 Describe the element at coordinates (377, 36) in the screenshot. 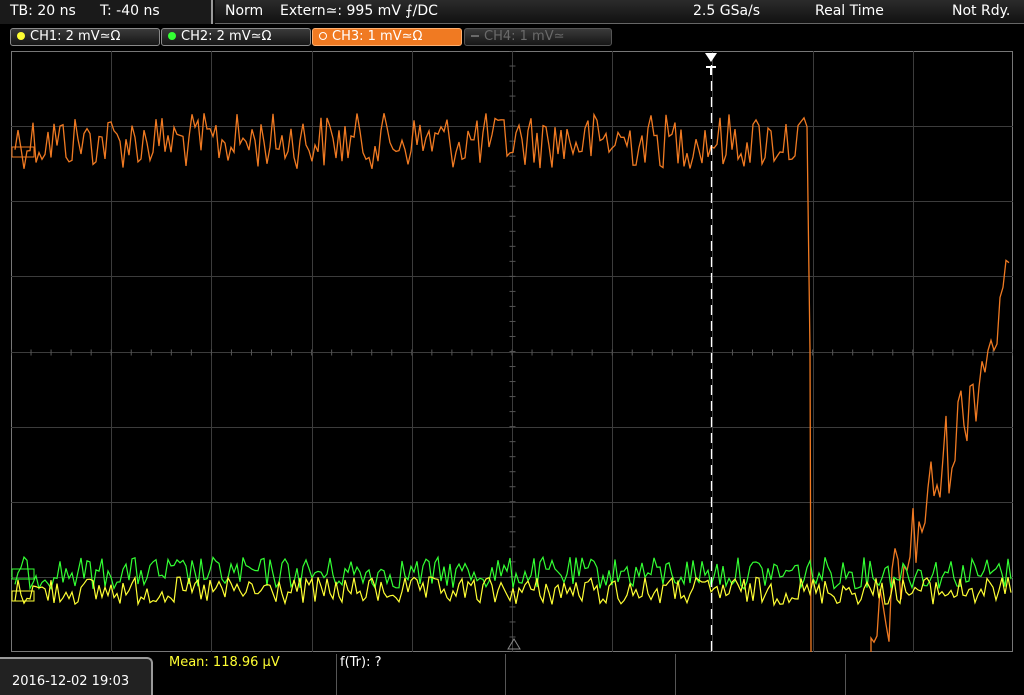

I see `ch3-label: CH3: 1 mV≃Ω` at that location.